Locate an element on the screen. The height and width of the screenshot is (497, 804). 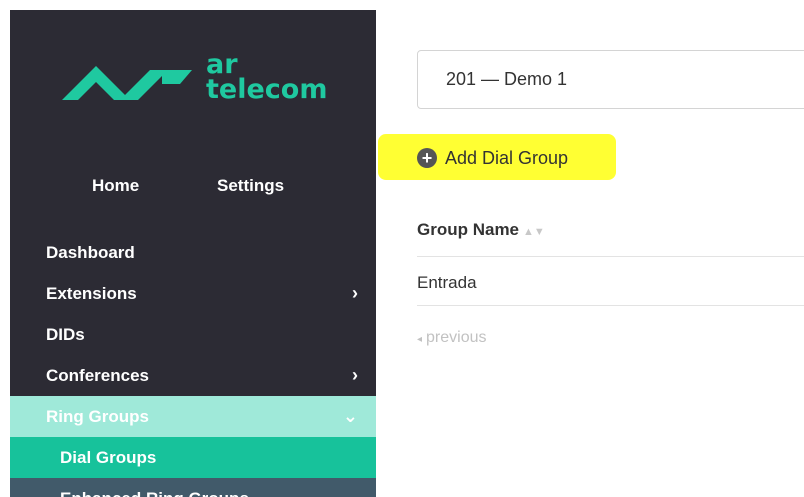
add-dial-group-button: + Add Dial Group is located at coordinates (492, 158).